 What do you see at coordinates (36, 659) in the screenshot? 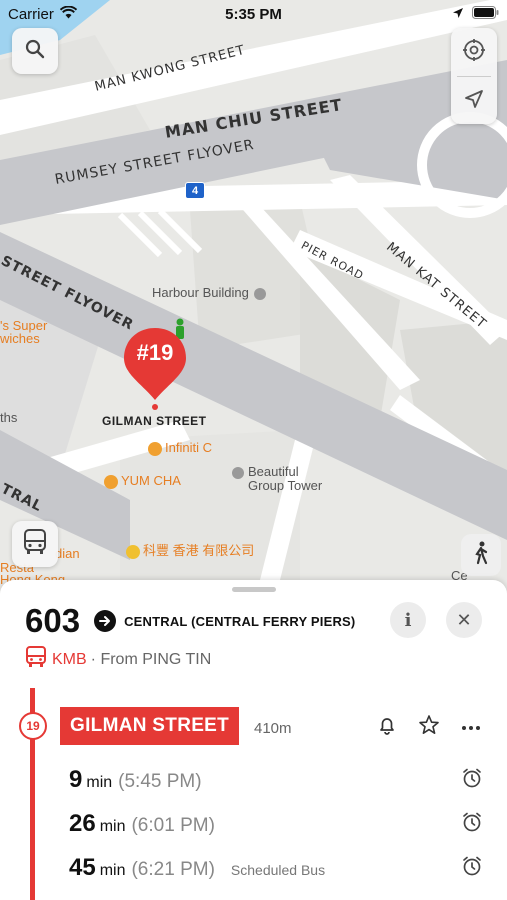
I see `operator-bus-icon` at bounding box center [36, 659].